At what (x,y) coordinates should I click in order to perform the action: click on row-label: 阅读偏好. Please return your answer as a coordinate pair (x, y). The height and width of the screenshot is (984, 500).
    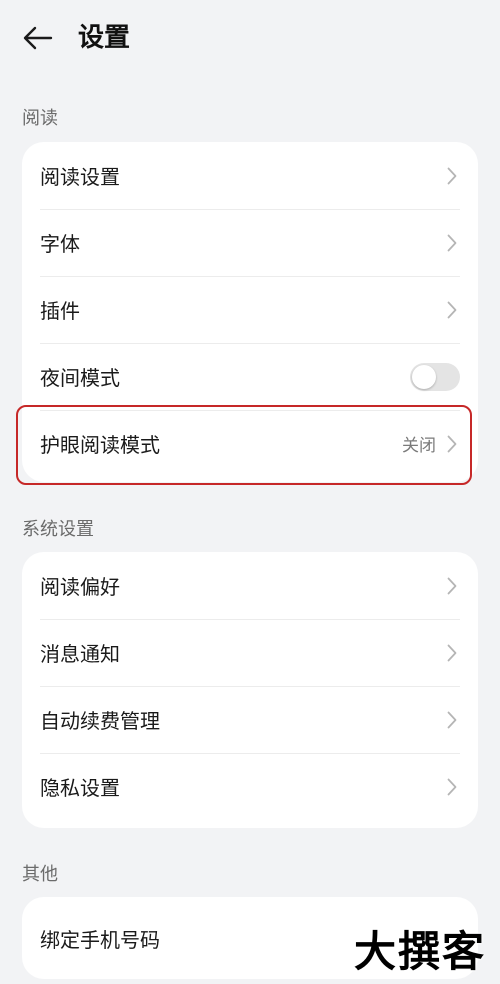
    Looking at the image, I should click on (80, 587).